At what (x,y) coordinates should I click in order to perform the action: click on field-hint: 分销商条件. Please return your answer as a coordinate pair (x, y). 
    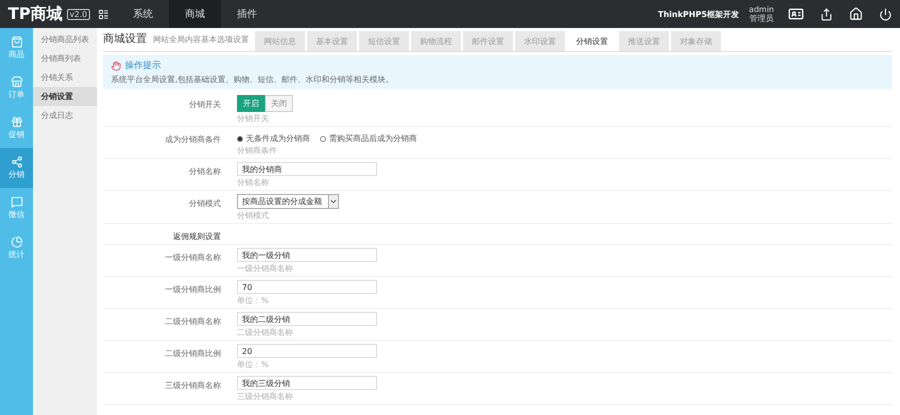
    Looking at the image, I should click on (257, 150).